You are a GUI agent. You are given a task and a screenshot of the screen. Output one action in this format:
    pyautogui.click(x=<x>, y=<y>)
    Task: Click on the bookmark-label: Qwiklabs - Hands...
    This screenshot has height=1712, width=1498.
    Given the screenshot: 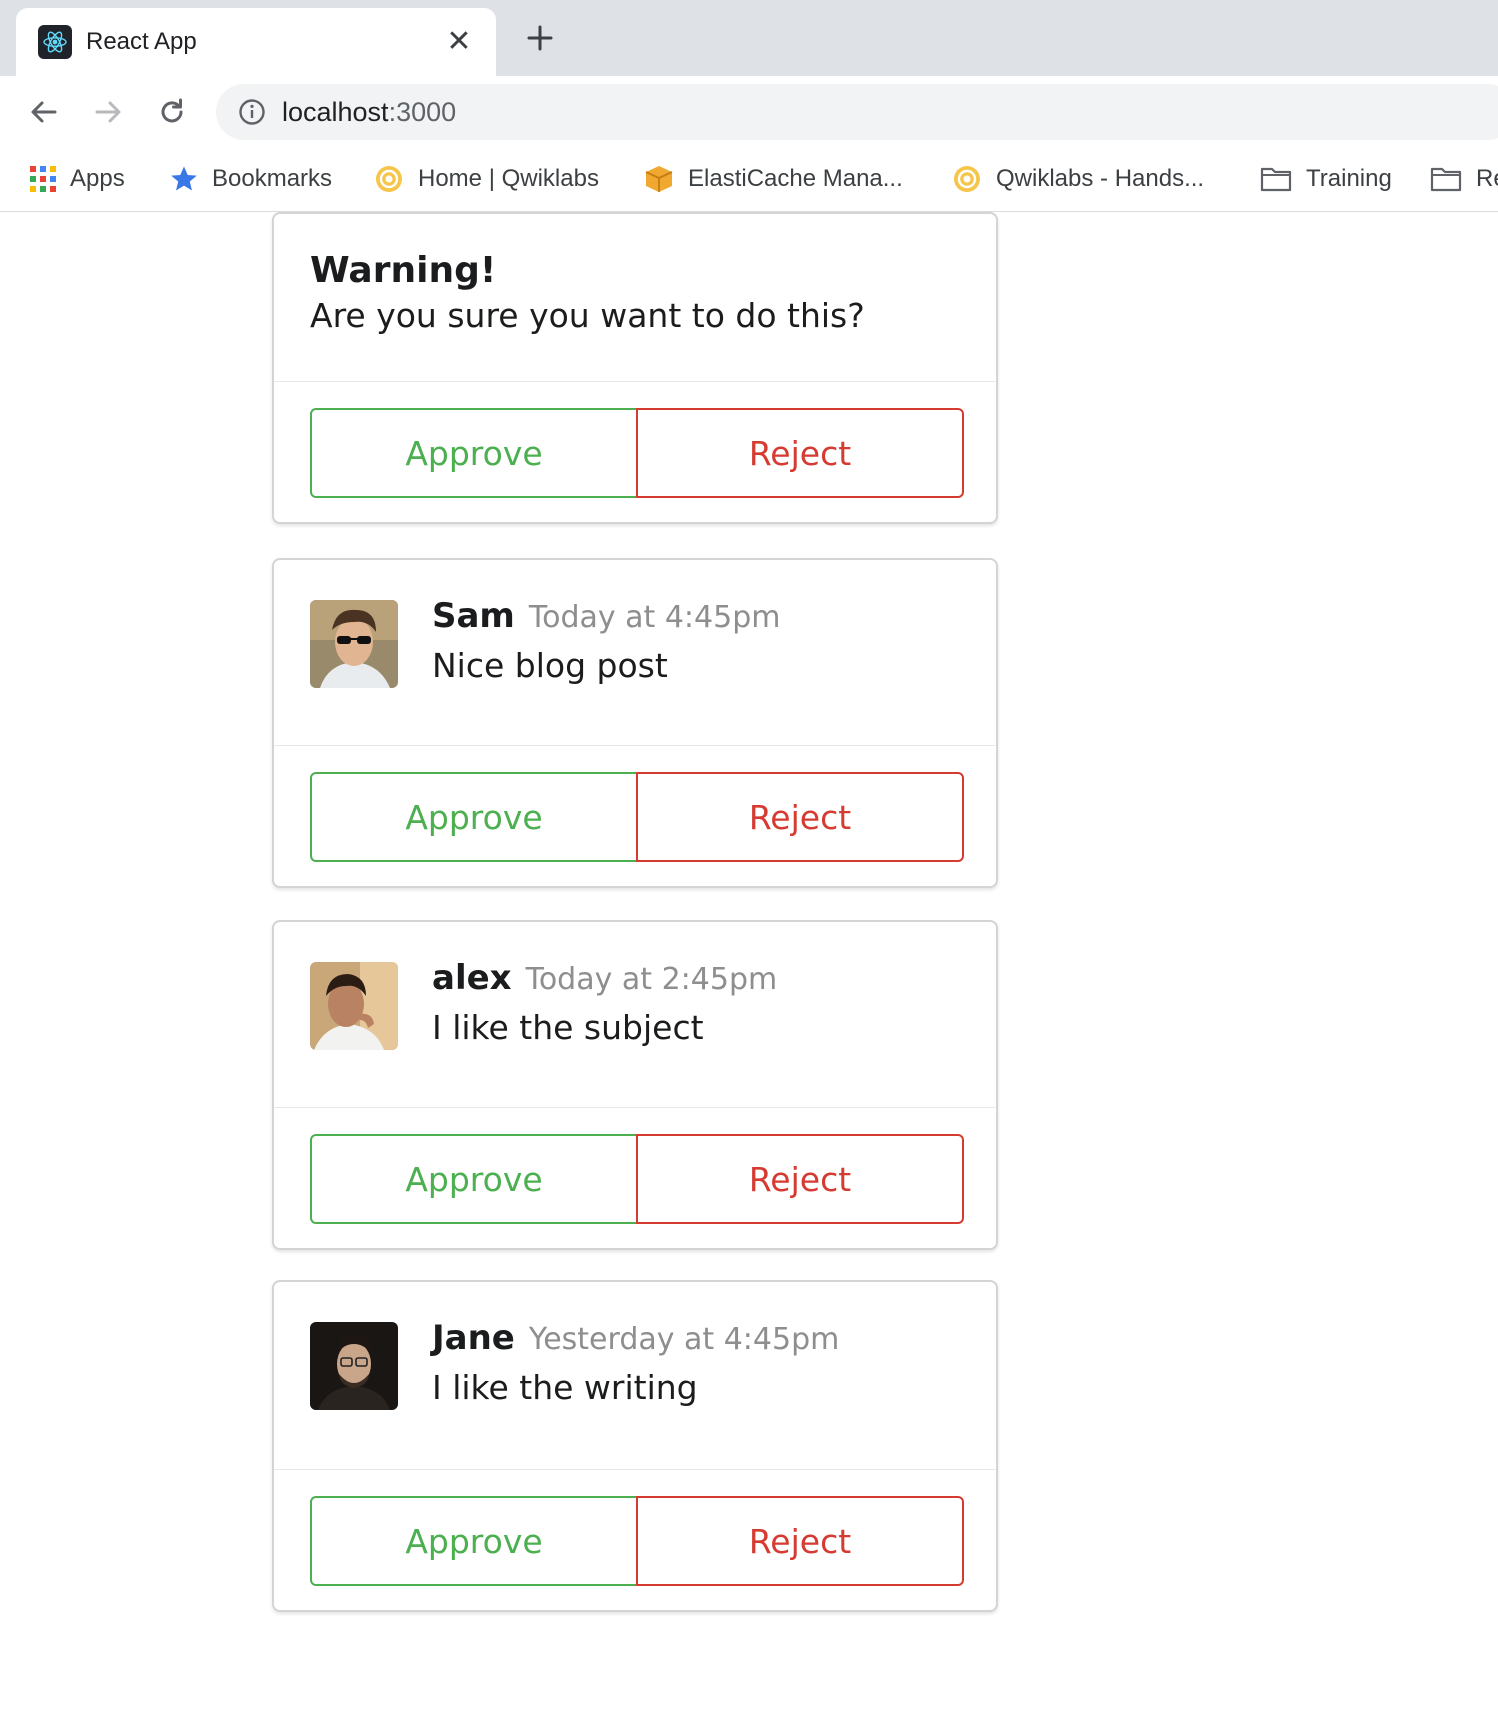 What is the action you would take?
    pyautogui.click(x=1100, y=178)
    